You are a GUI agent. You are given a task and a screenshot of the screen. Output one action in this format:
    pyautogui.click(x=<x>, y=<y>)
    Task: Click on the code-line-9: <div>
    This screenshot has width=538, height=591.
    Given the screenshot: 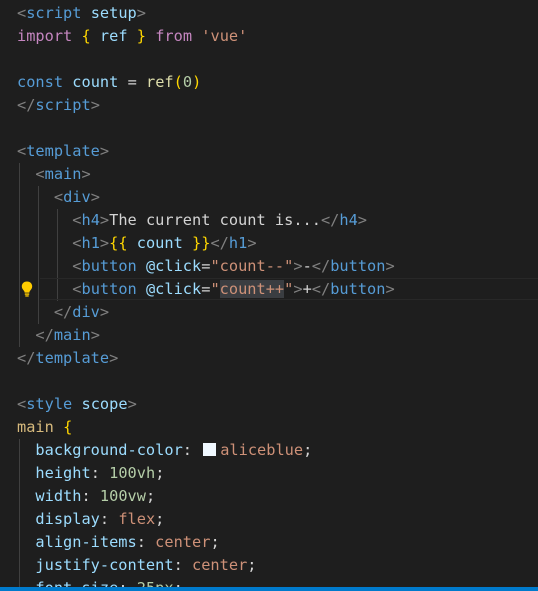 What is the action you would take?
    pyautogui.click(x=58, y=197)
    